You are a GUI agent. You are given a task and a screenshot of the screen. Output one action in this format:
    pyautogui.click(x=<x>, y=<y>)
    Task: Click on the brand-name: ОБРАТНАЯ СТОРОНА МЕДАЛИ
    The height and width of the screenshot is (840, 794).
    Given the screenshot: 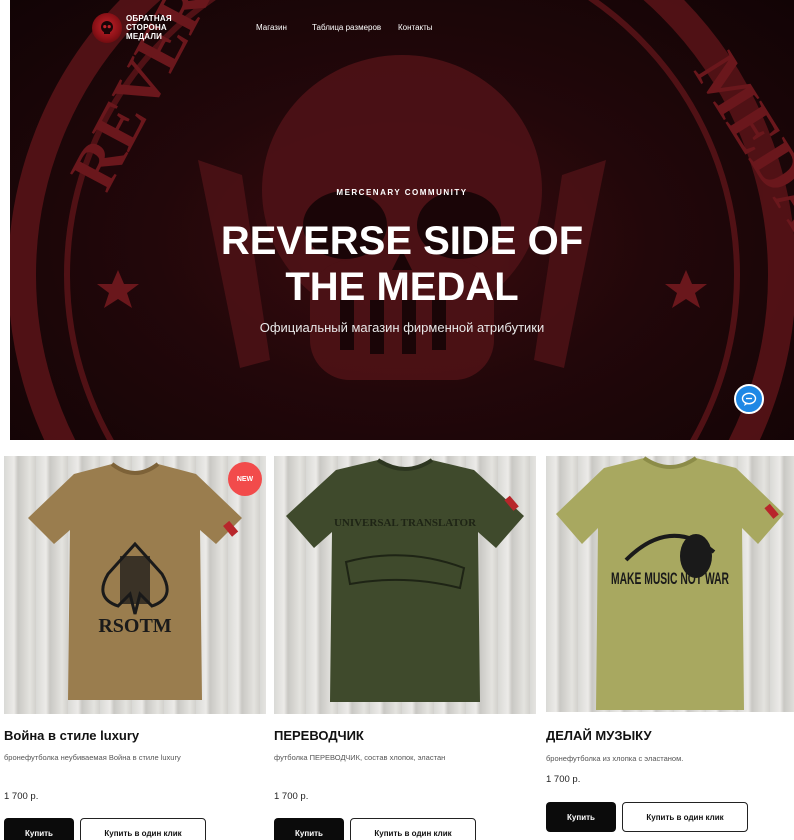 What is the action you would take?
    pyautogui.click(x=166, y=27)
    